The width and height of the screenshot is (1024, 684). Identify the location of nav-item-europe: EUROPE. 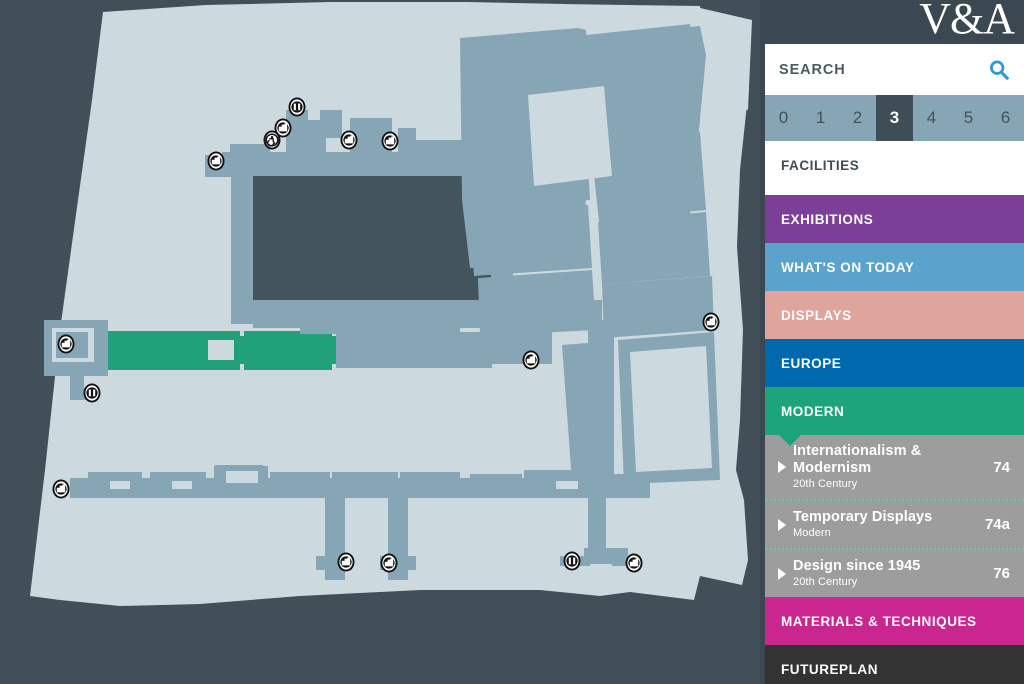
(894, 363).